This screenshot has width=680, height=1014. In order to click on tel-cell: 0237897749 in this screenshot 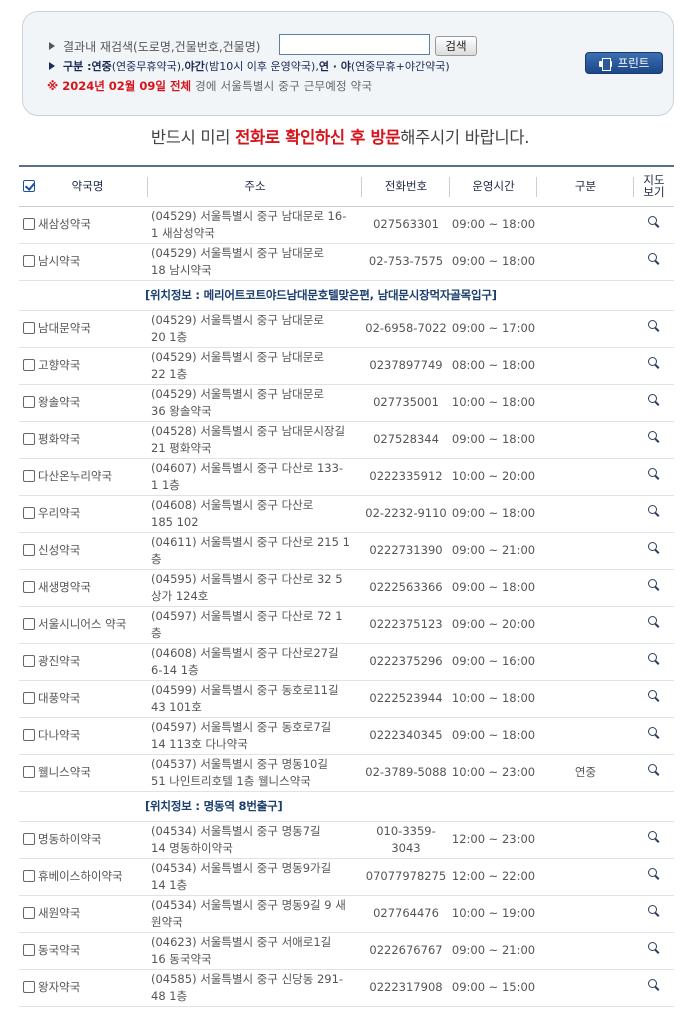, I will do `click(406, 366)`.